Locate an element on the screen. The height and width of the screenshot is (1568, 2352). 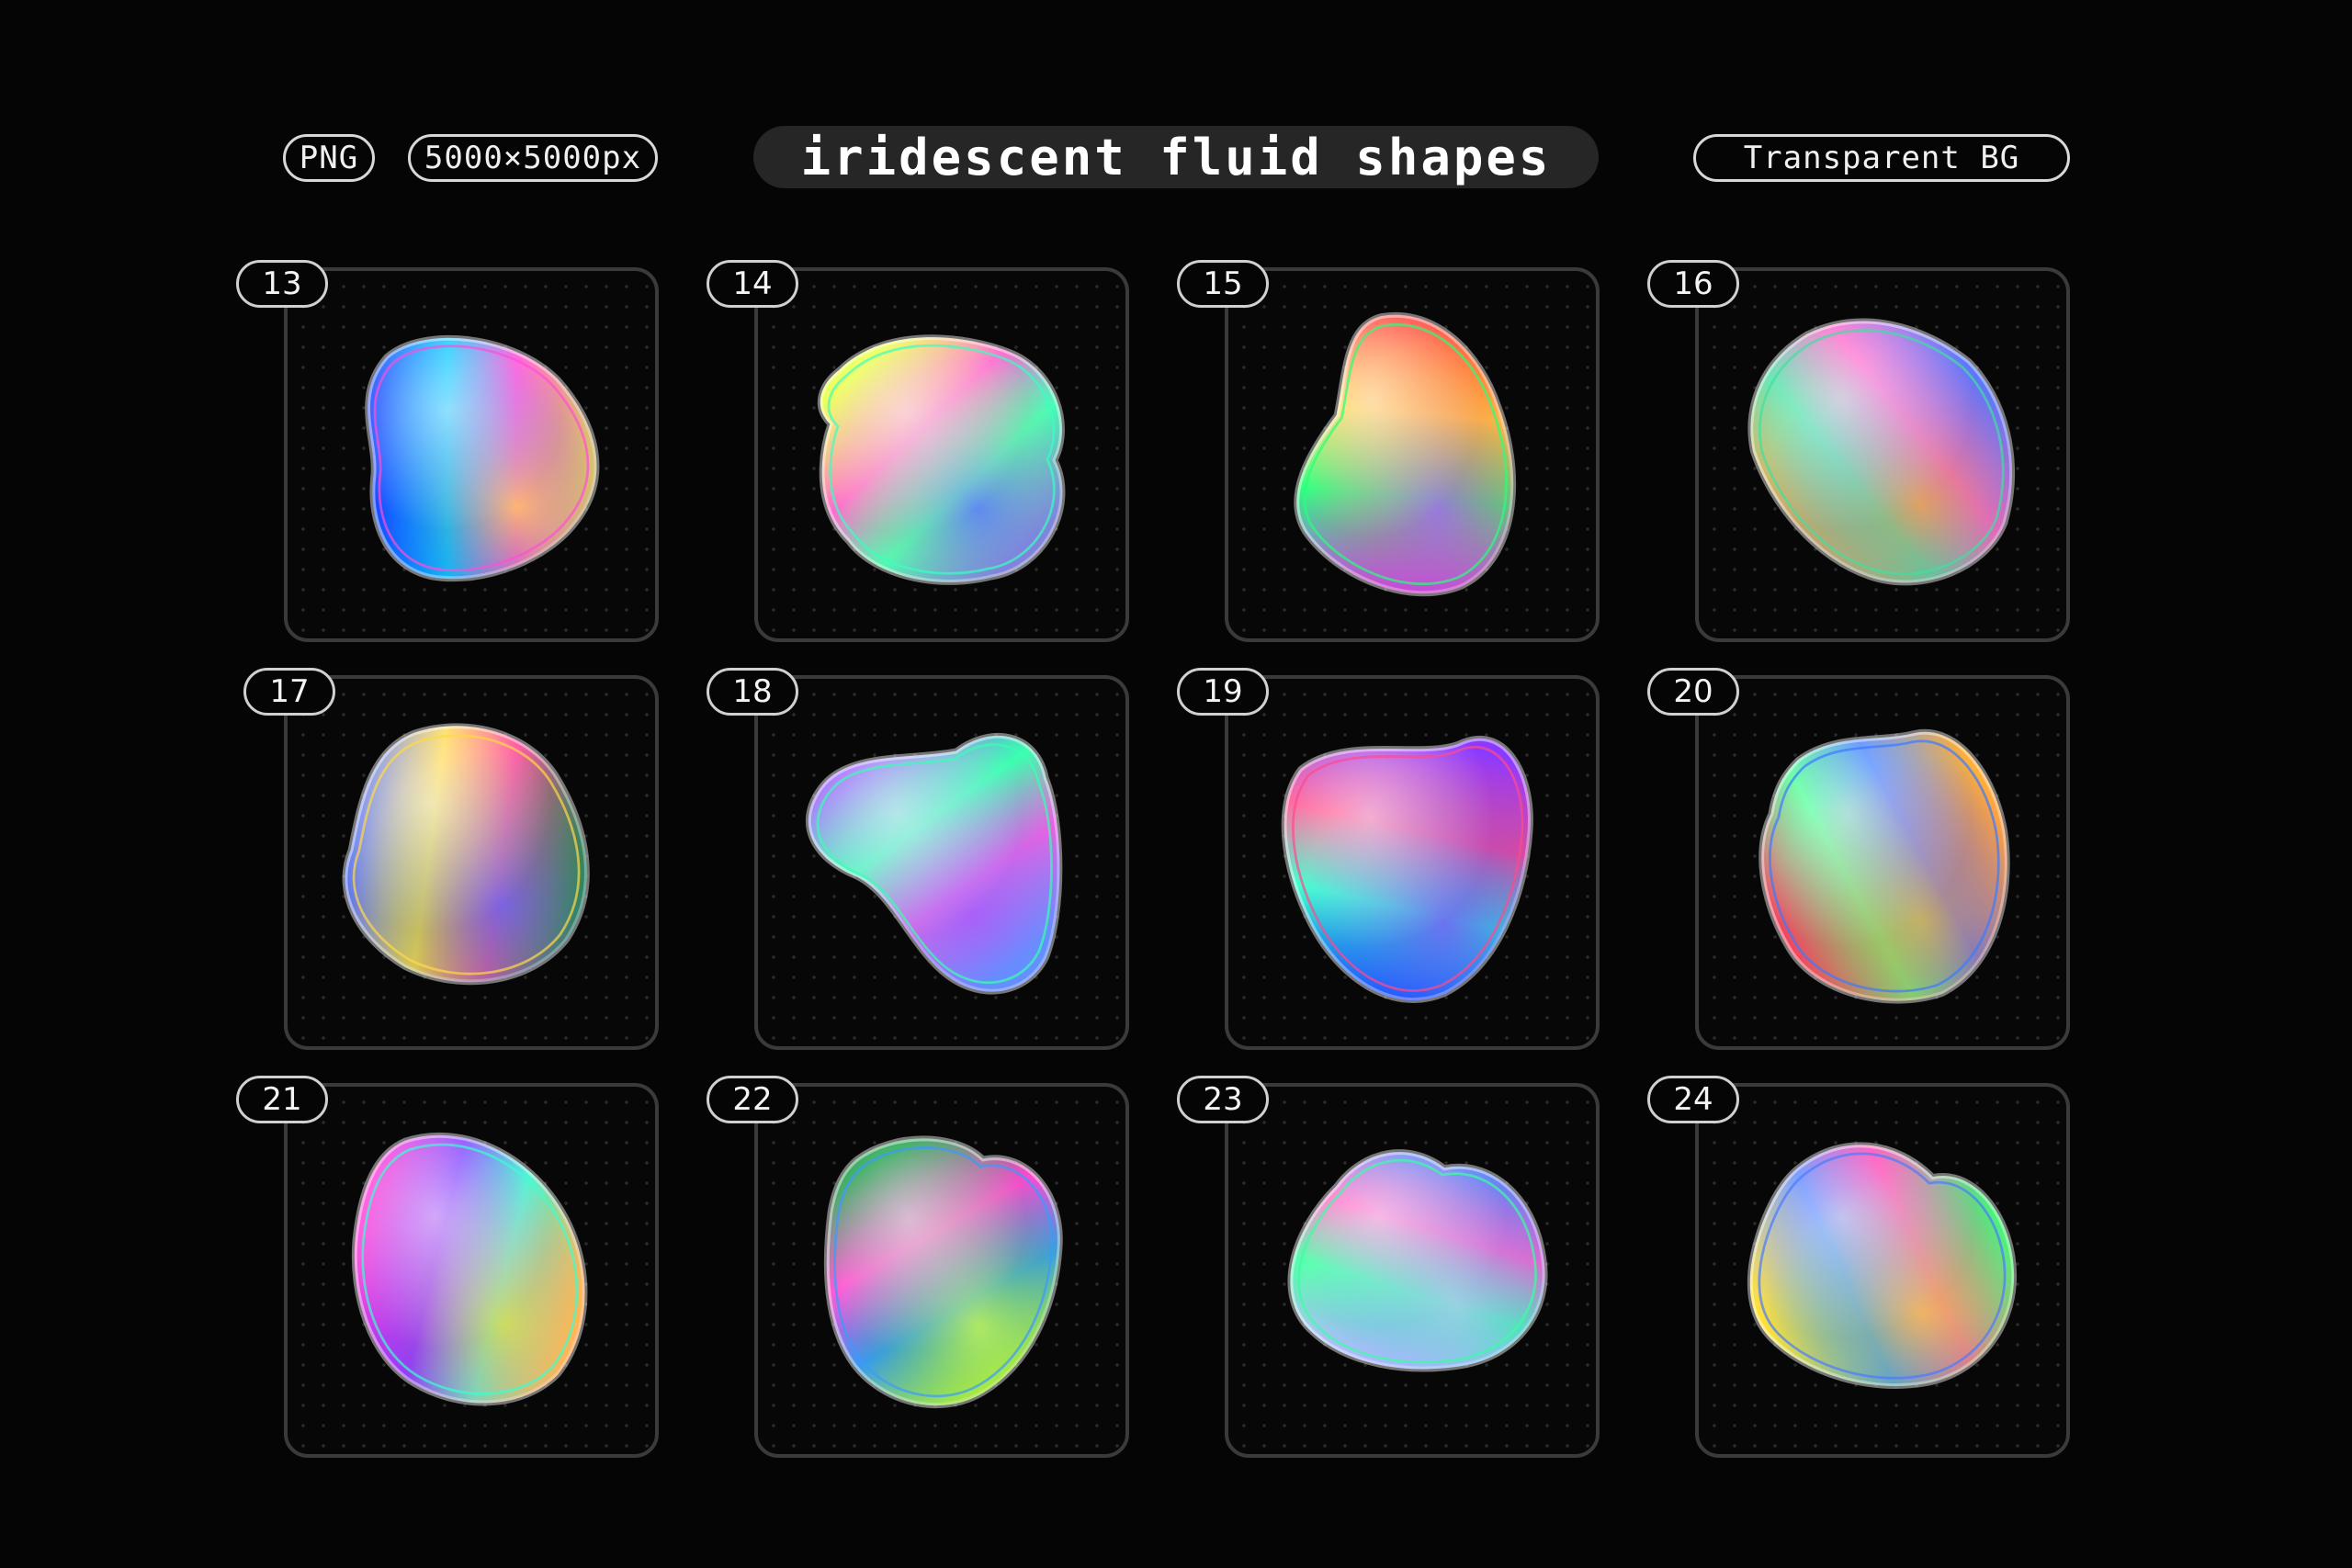
shape-number: 23 is located at coordinates (1223, 1100).